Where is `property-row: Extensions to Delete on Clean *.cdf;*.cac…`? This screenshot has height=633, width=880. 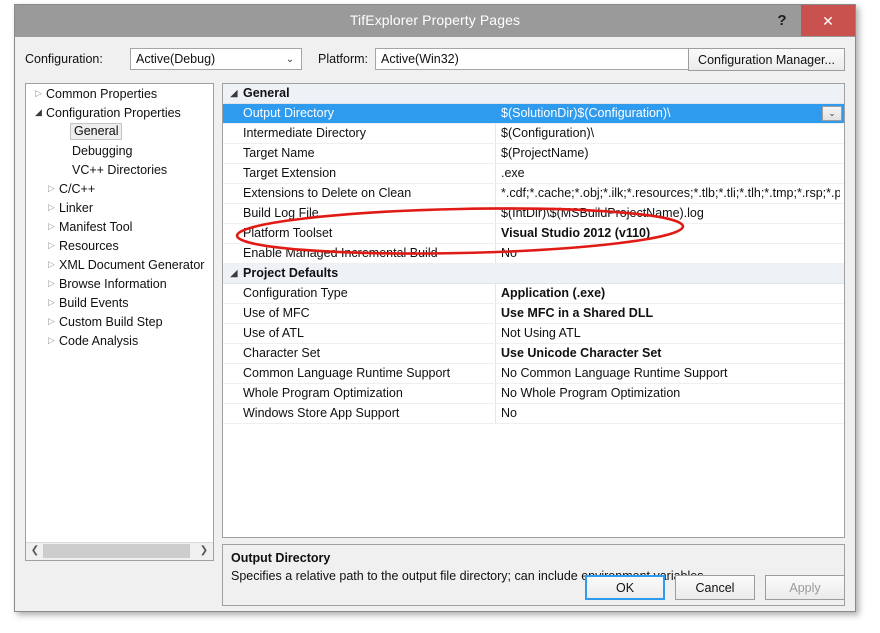 property-row: Extensions to Delete on Clean *.cdf;*.cac… is located at coordinates (533, 194).